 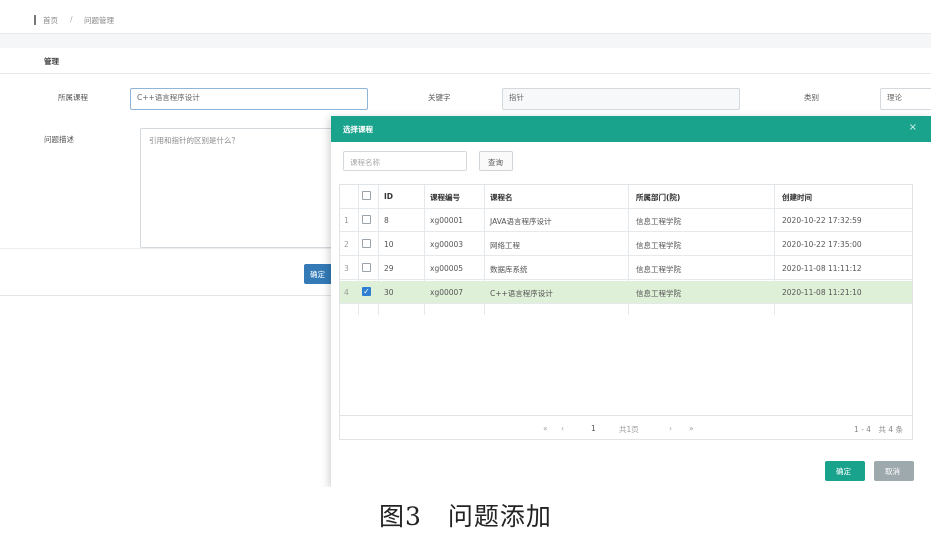 What do you see at coordinates (447, 268) in the screenshot?
I see `cell-code: xg00005` at bounding box center [447, 268].